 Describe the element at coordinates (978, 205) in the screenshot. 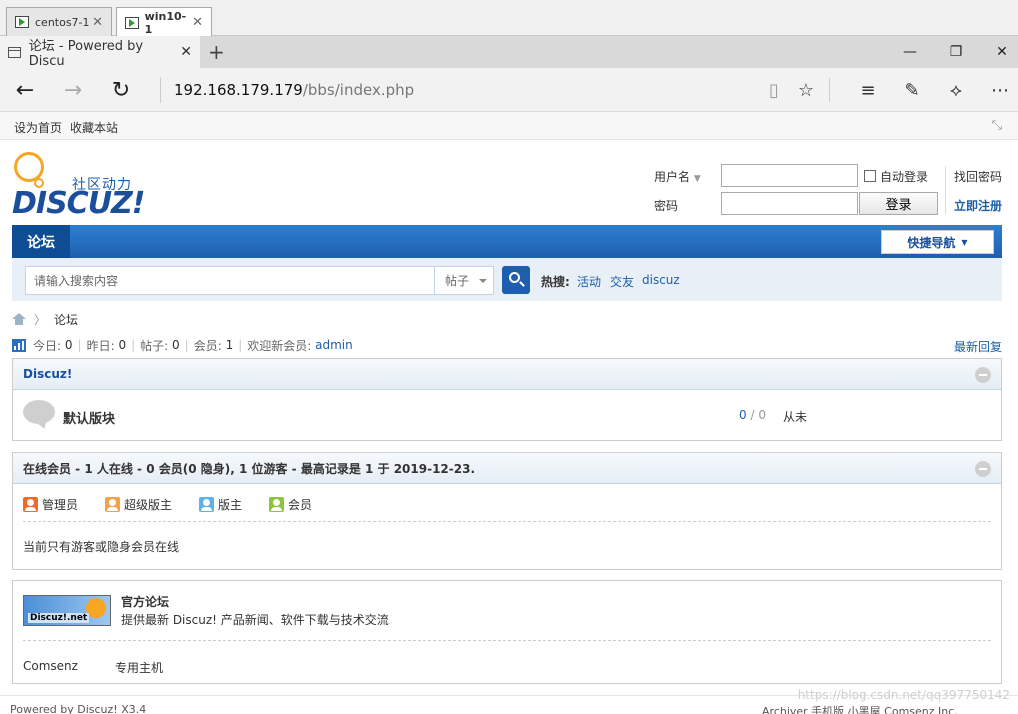

I see `register-link: 立即注册` at that location.